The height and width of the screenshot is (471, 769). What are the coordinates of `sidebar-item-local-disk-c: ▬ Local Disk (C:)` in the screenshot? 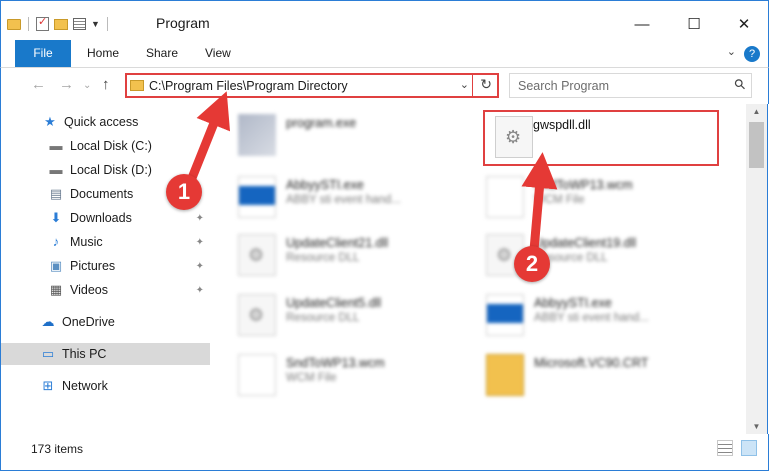 It's located at (105, 146).